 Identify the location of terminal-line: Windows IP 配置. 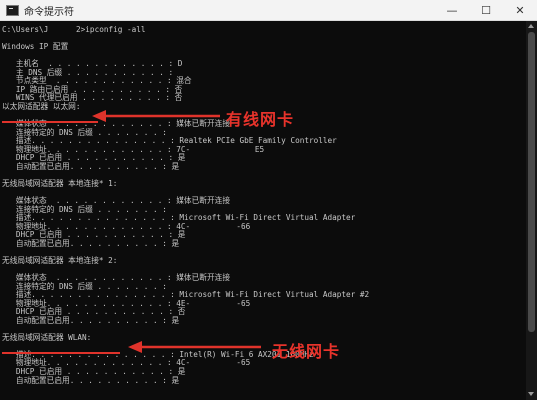
(35, 47).